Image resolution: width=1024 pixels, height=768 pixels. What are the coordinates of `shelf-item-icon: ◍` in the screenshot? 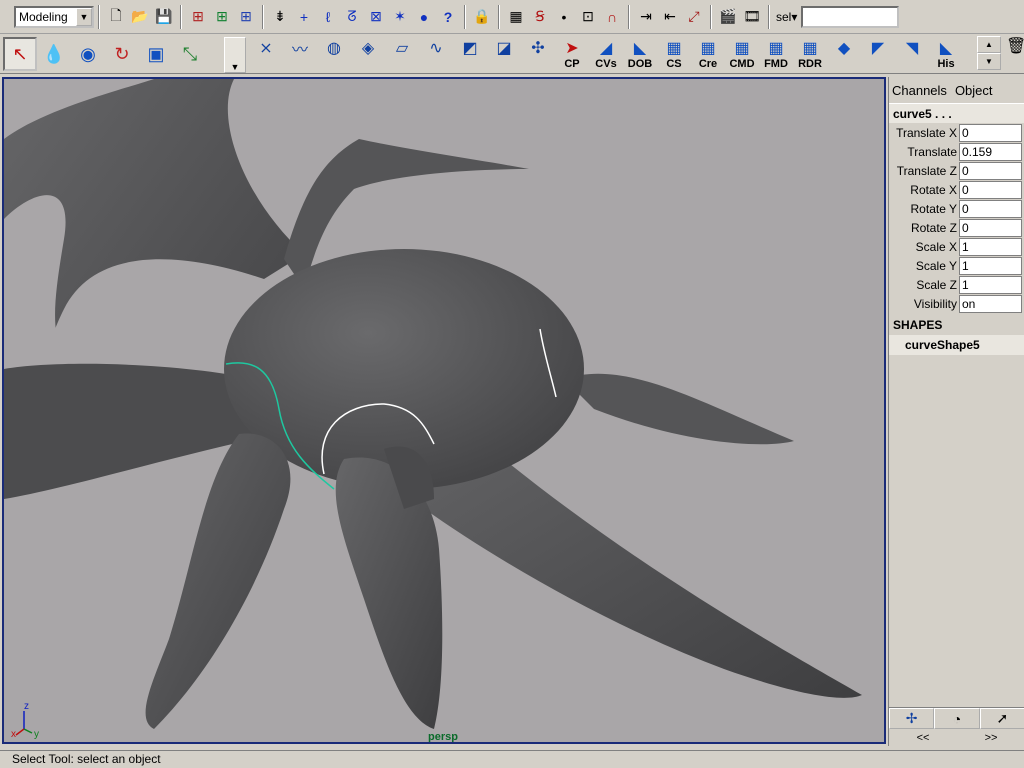 It's located at (334, 48).